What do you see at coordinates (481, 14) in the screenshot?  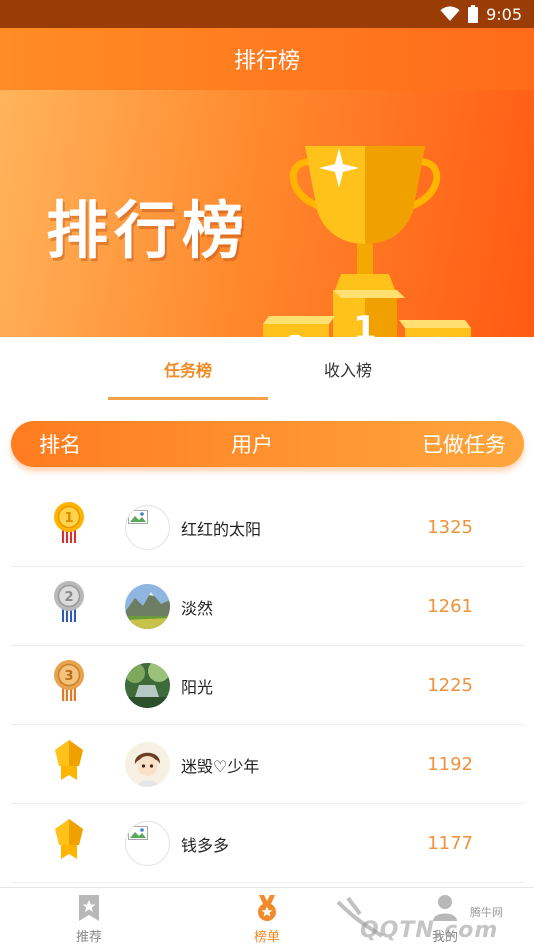 I see `status-icons: 9:05` at bounding box center [481, 14].